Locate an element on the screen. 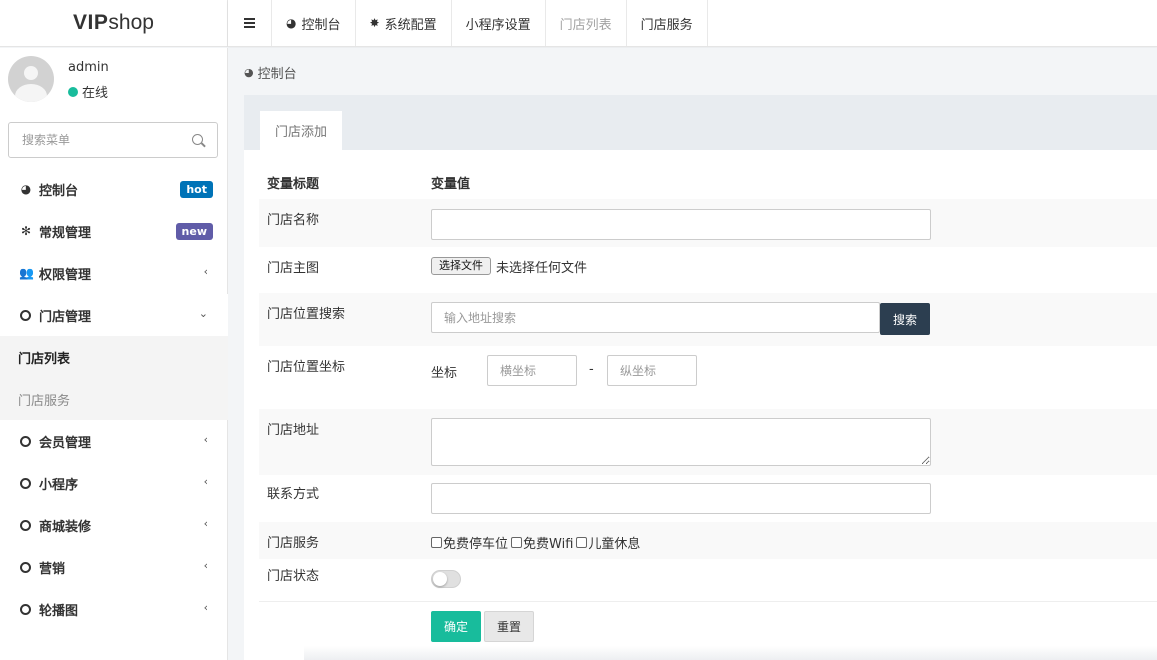  reset-button: 重置 is located at coordinates (509, 626).